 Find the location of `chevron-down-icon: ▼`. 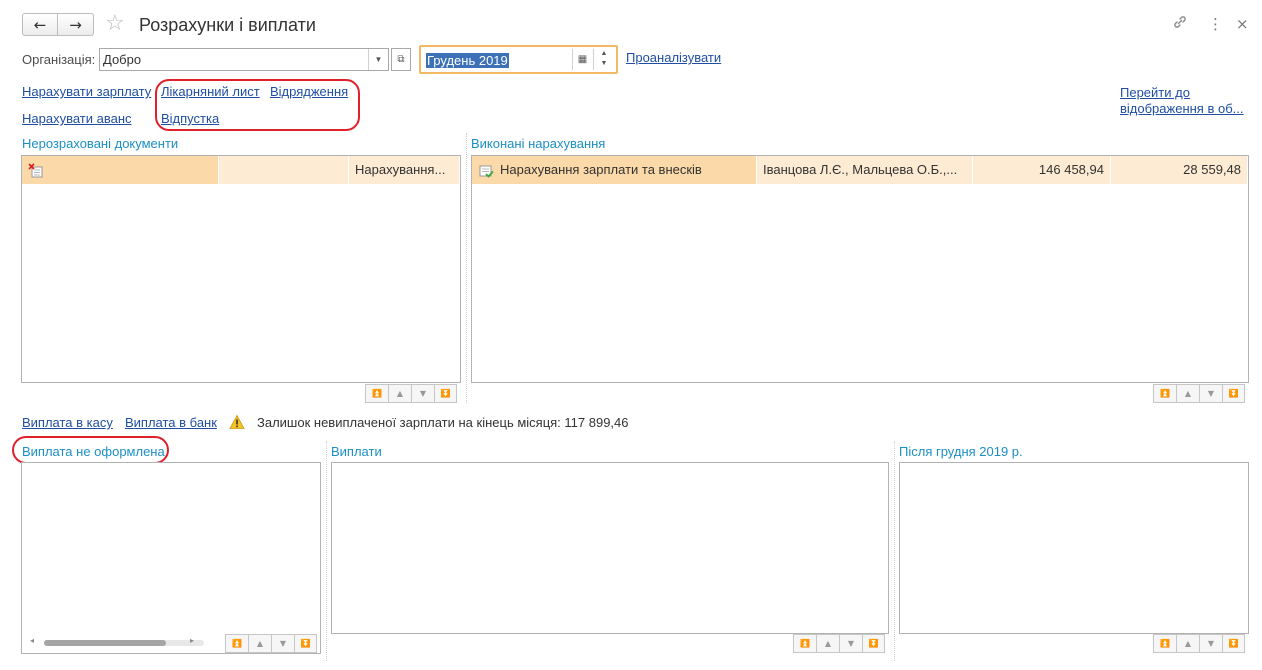

chevron-down-icon: ▼ is located at coordinates (378, 59).